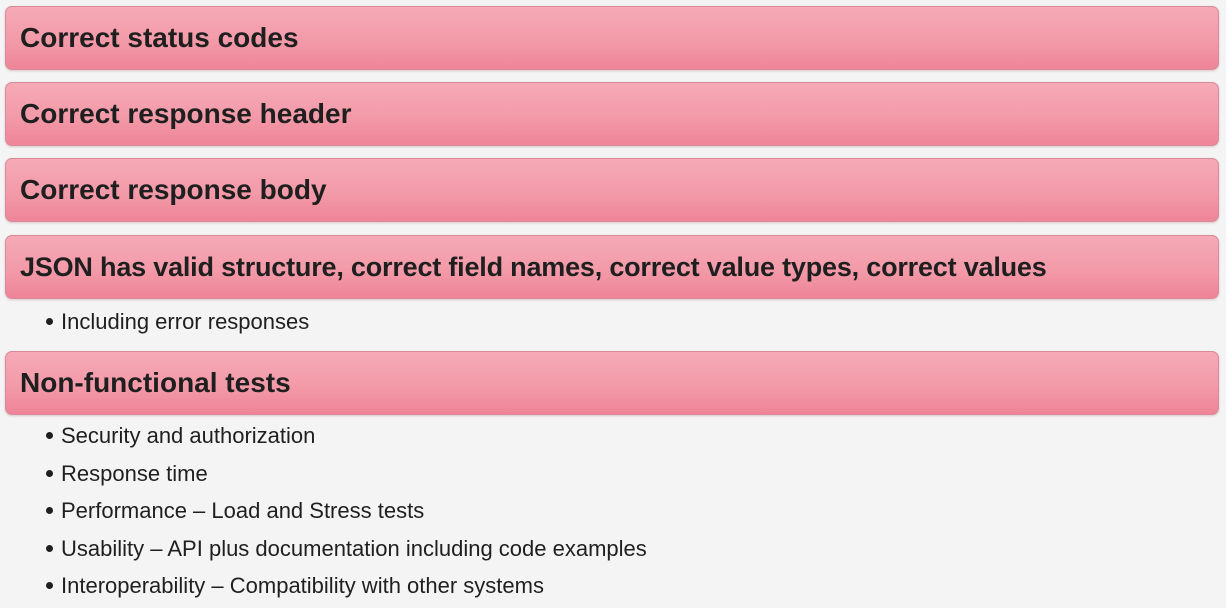 The height and width of the screenshot is (608, 1226). I want to click on bullet-item: Response time, so click(346, 474).